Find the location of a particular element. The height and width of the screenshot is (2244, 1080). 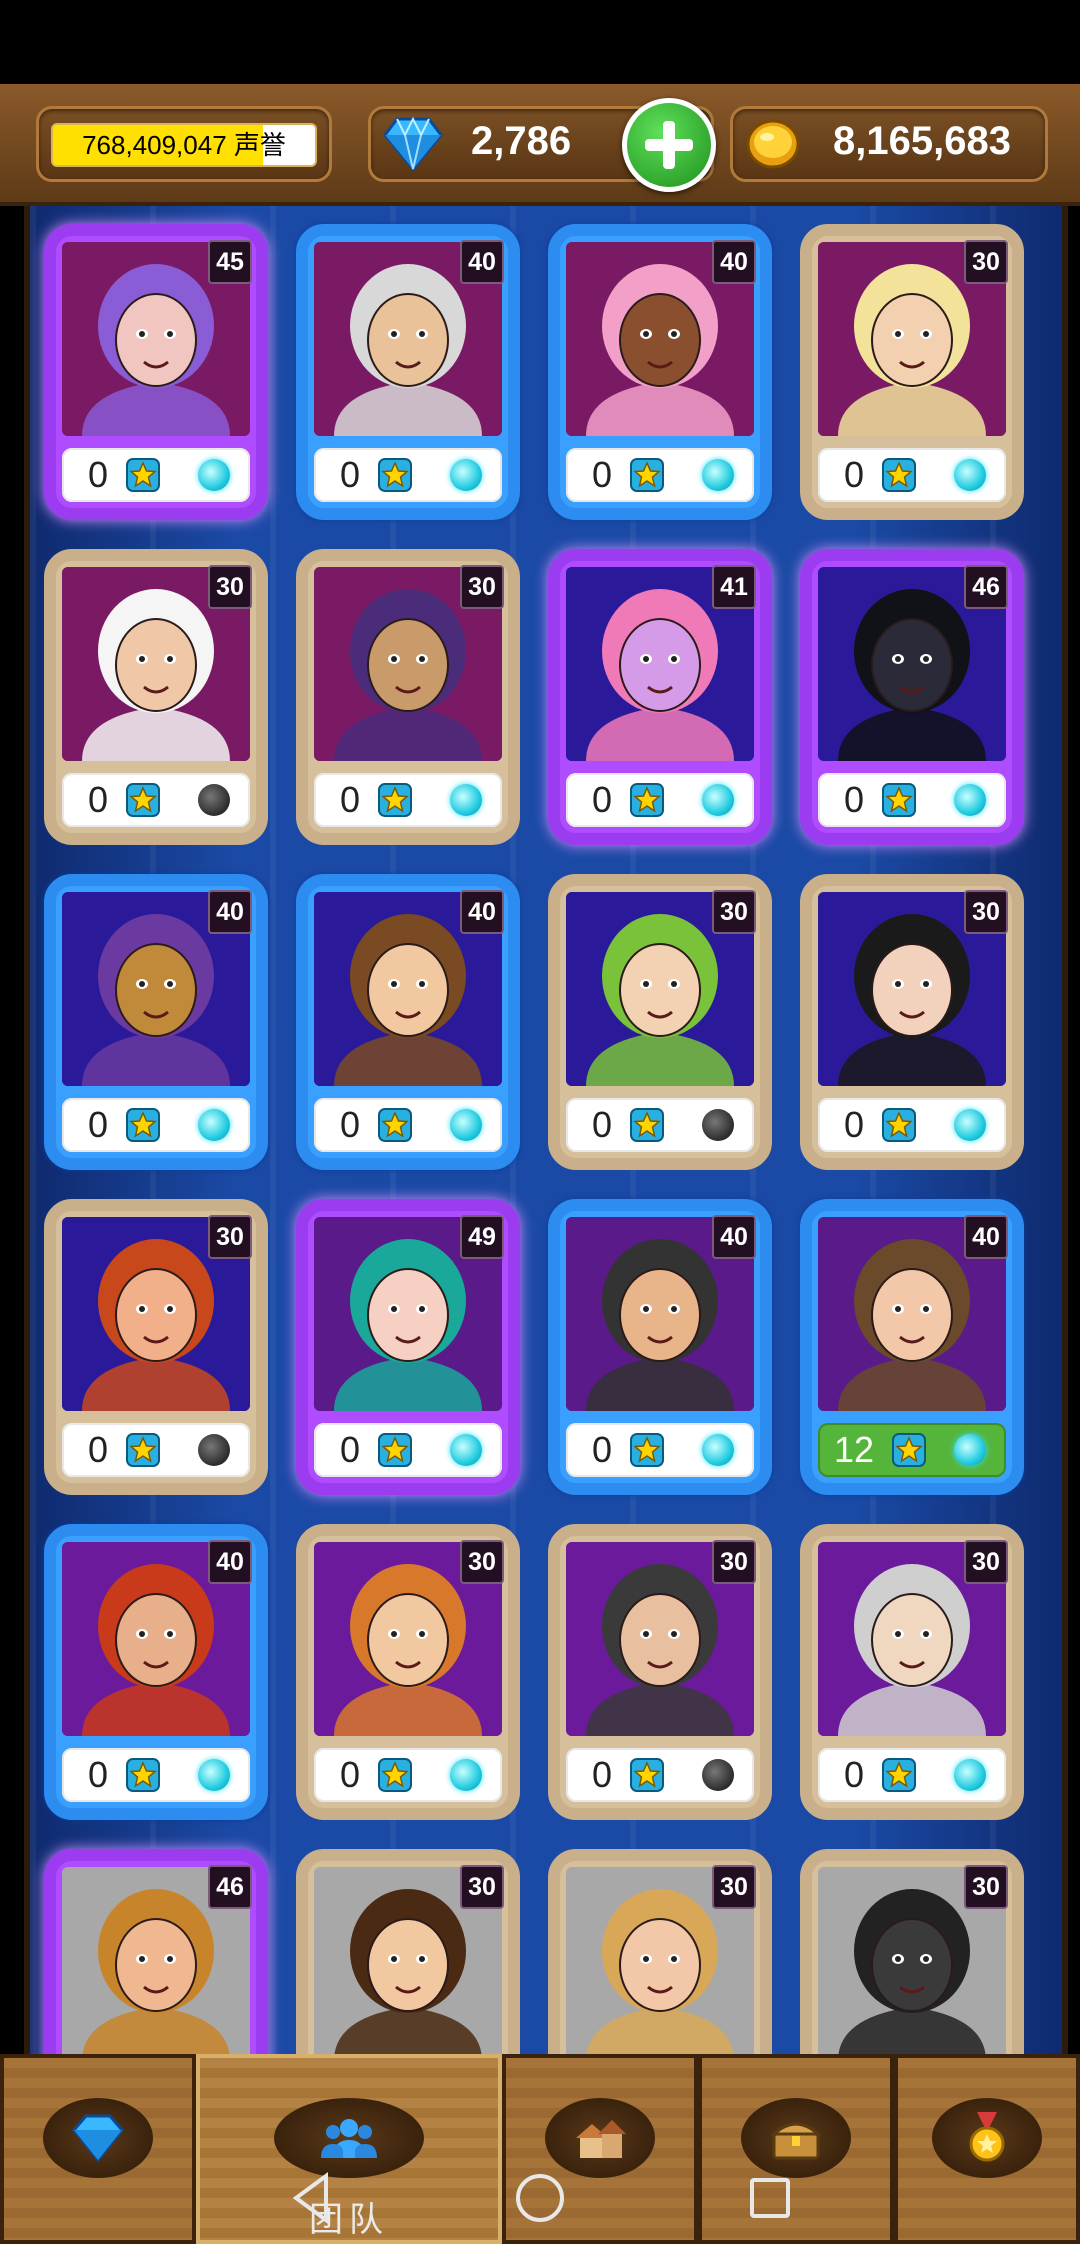

renown-counter: 768,409,047 声誉 is located at coordinates (184, 144).